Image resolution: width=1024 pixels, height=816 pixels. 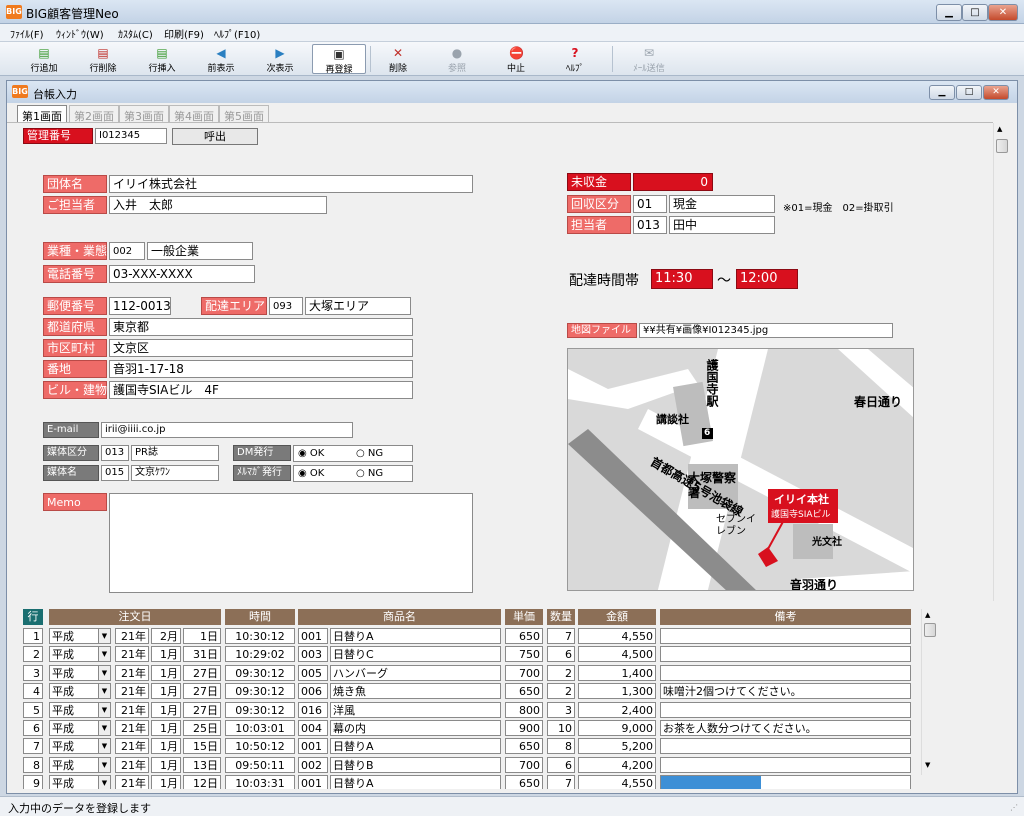 I want to click on cell-product-code: 016, so click(x=313, y=709).